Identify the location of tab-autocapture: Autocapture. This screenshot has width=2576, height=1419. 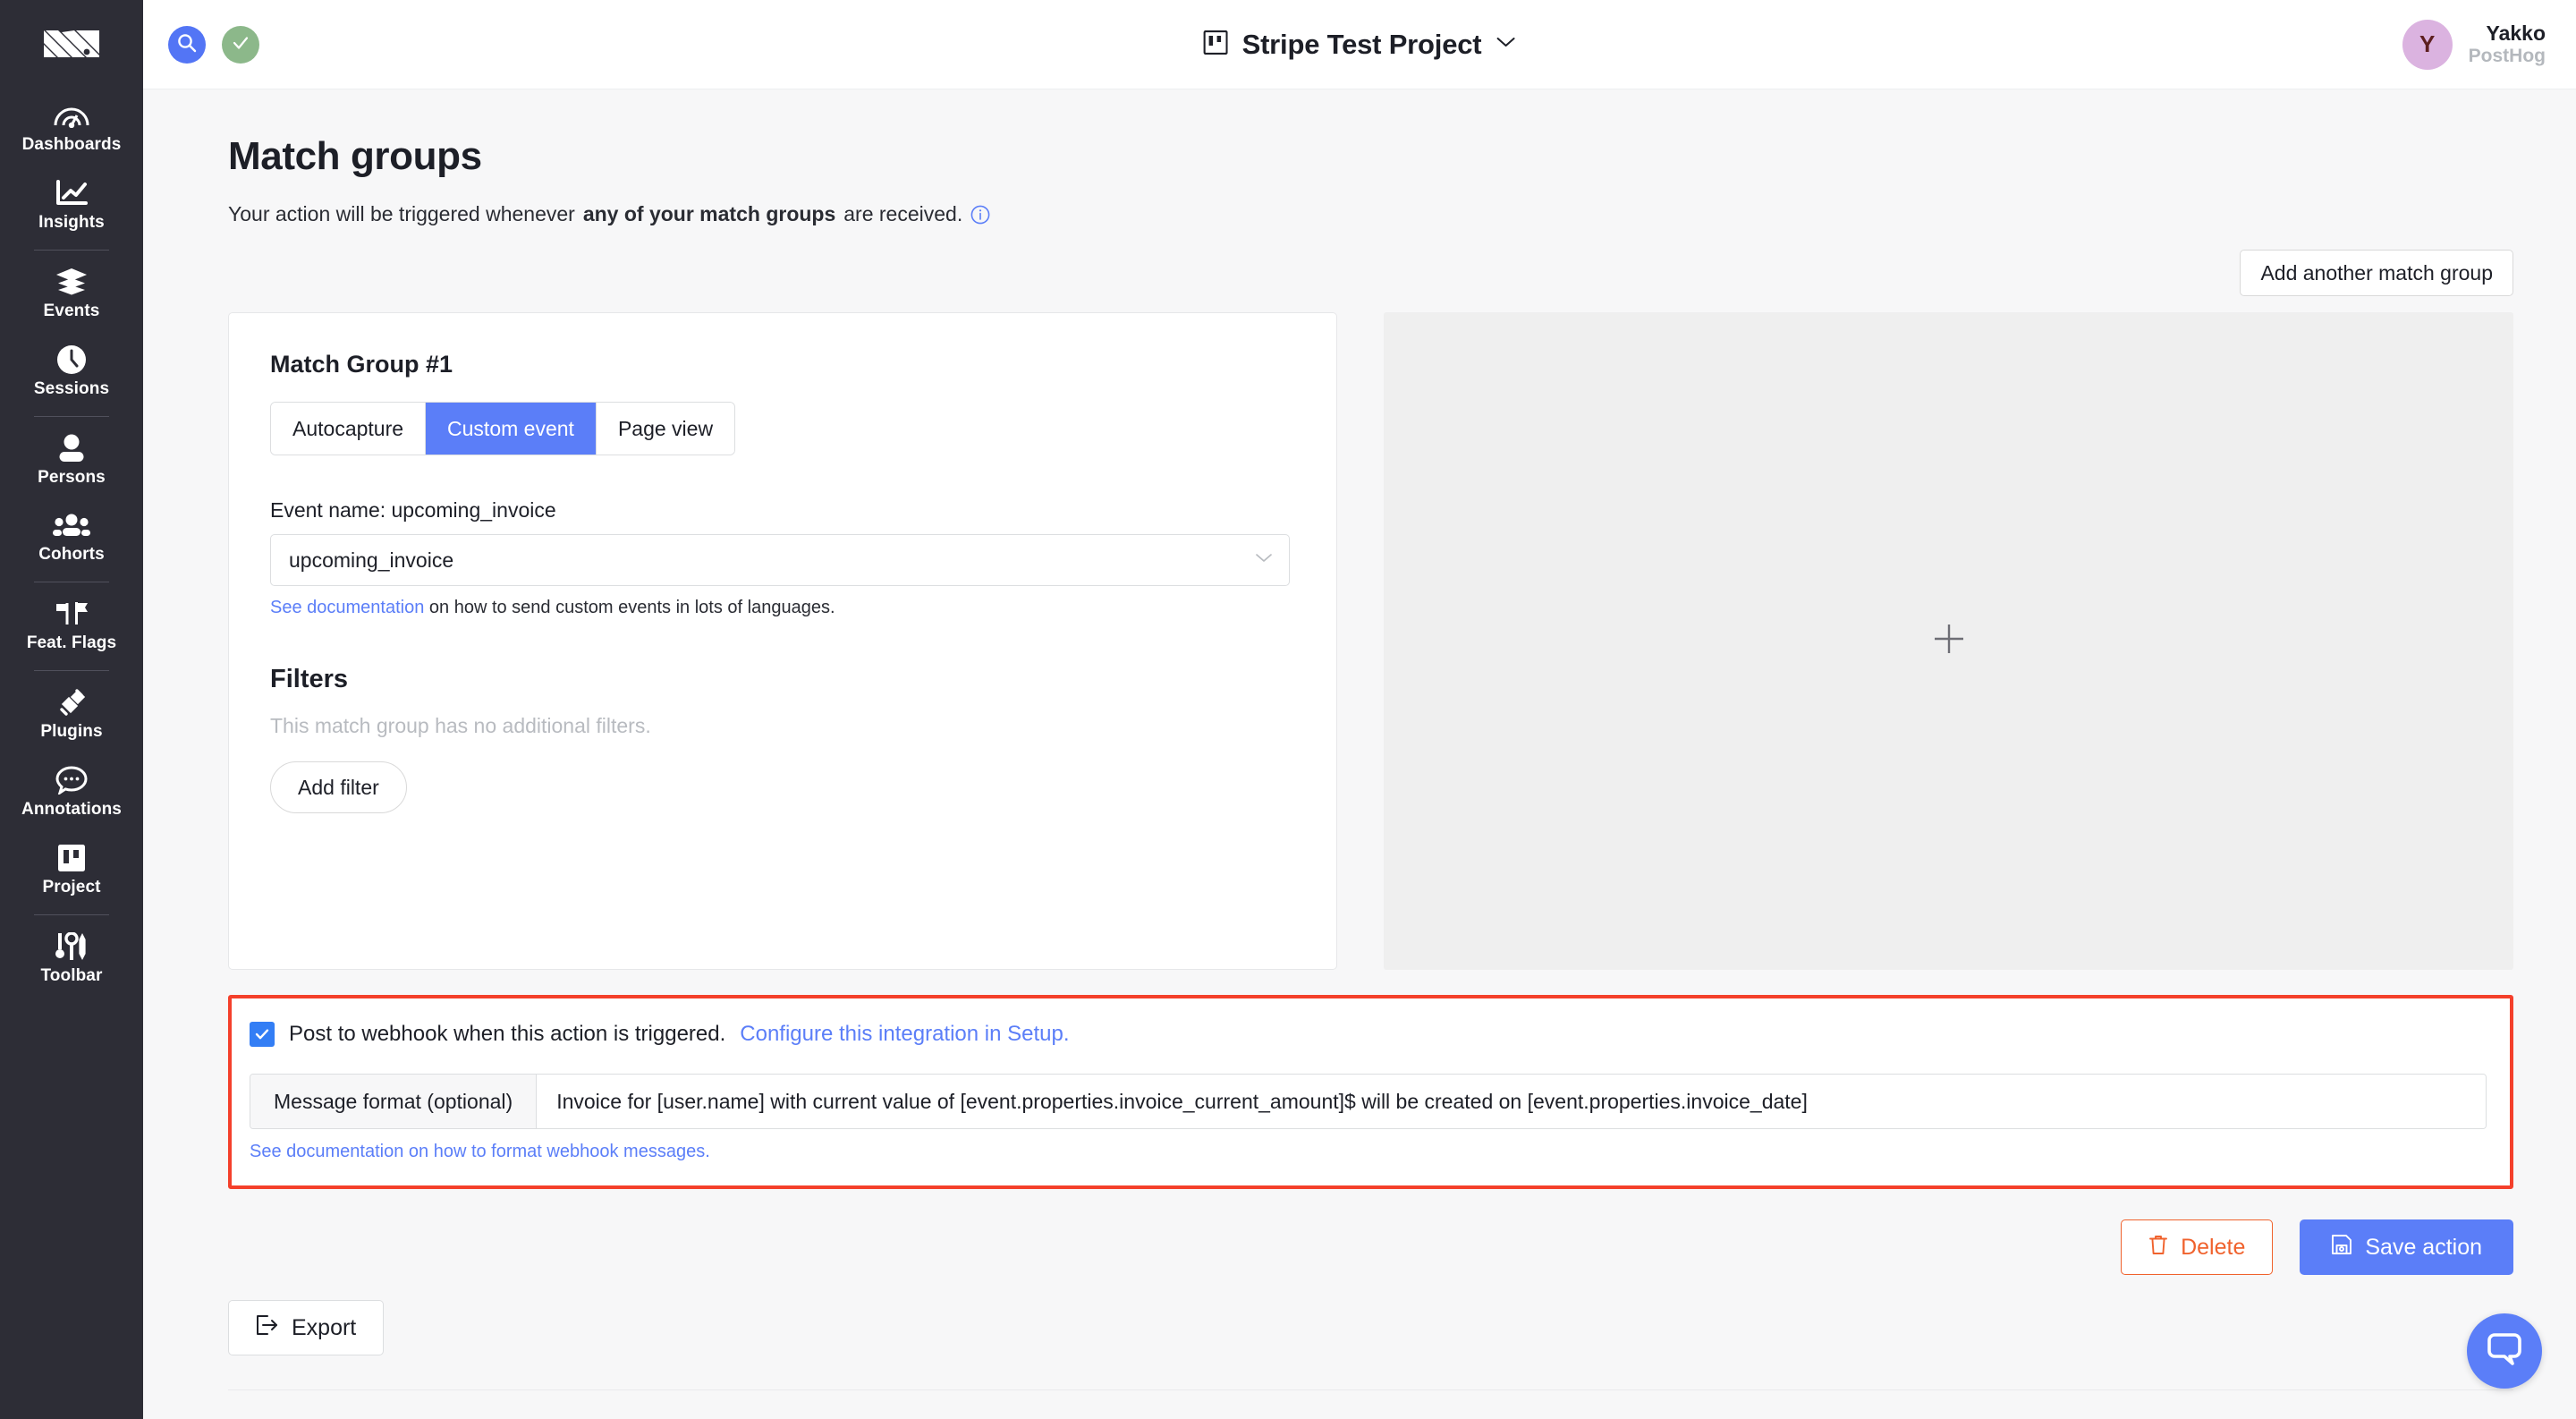
(349, 429).